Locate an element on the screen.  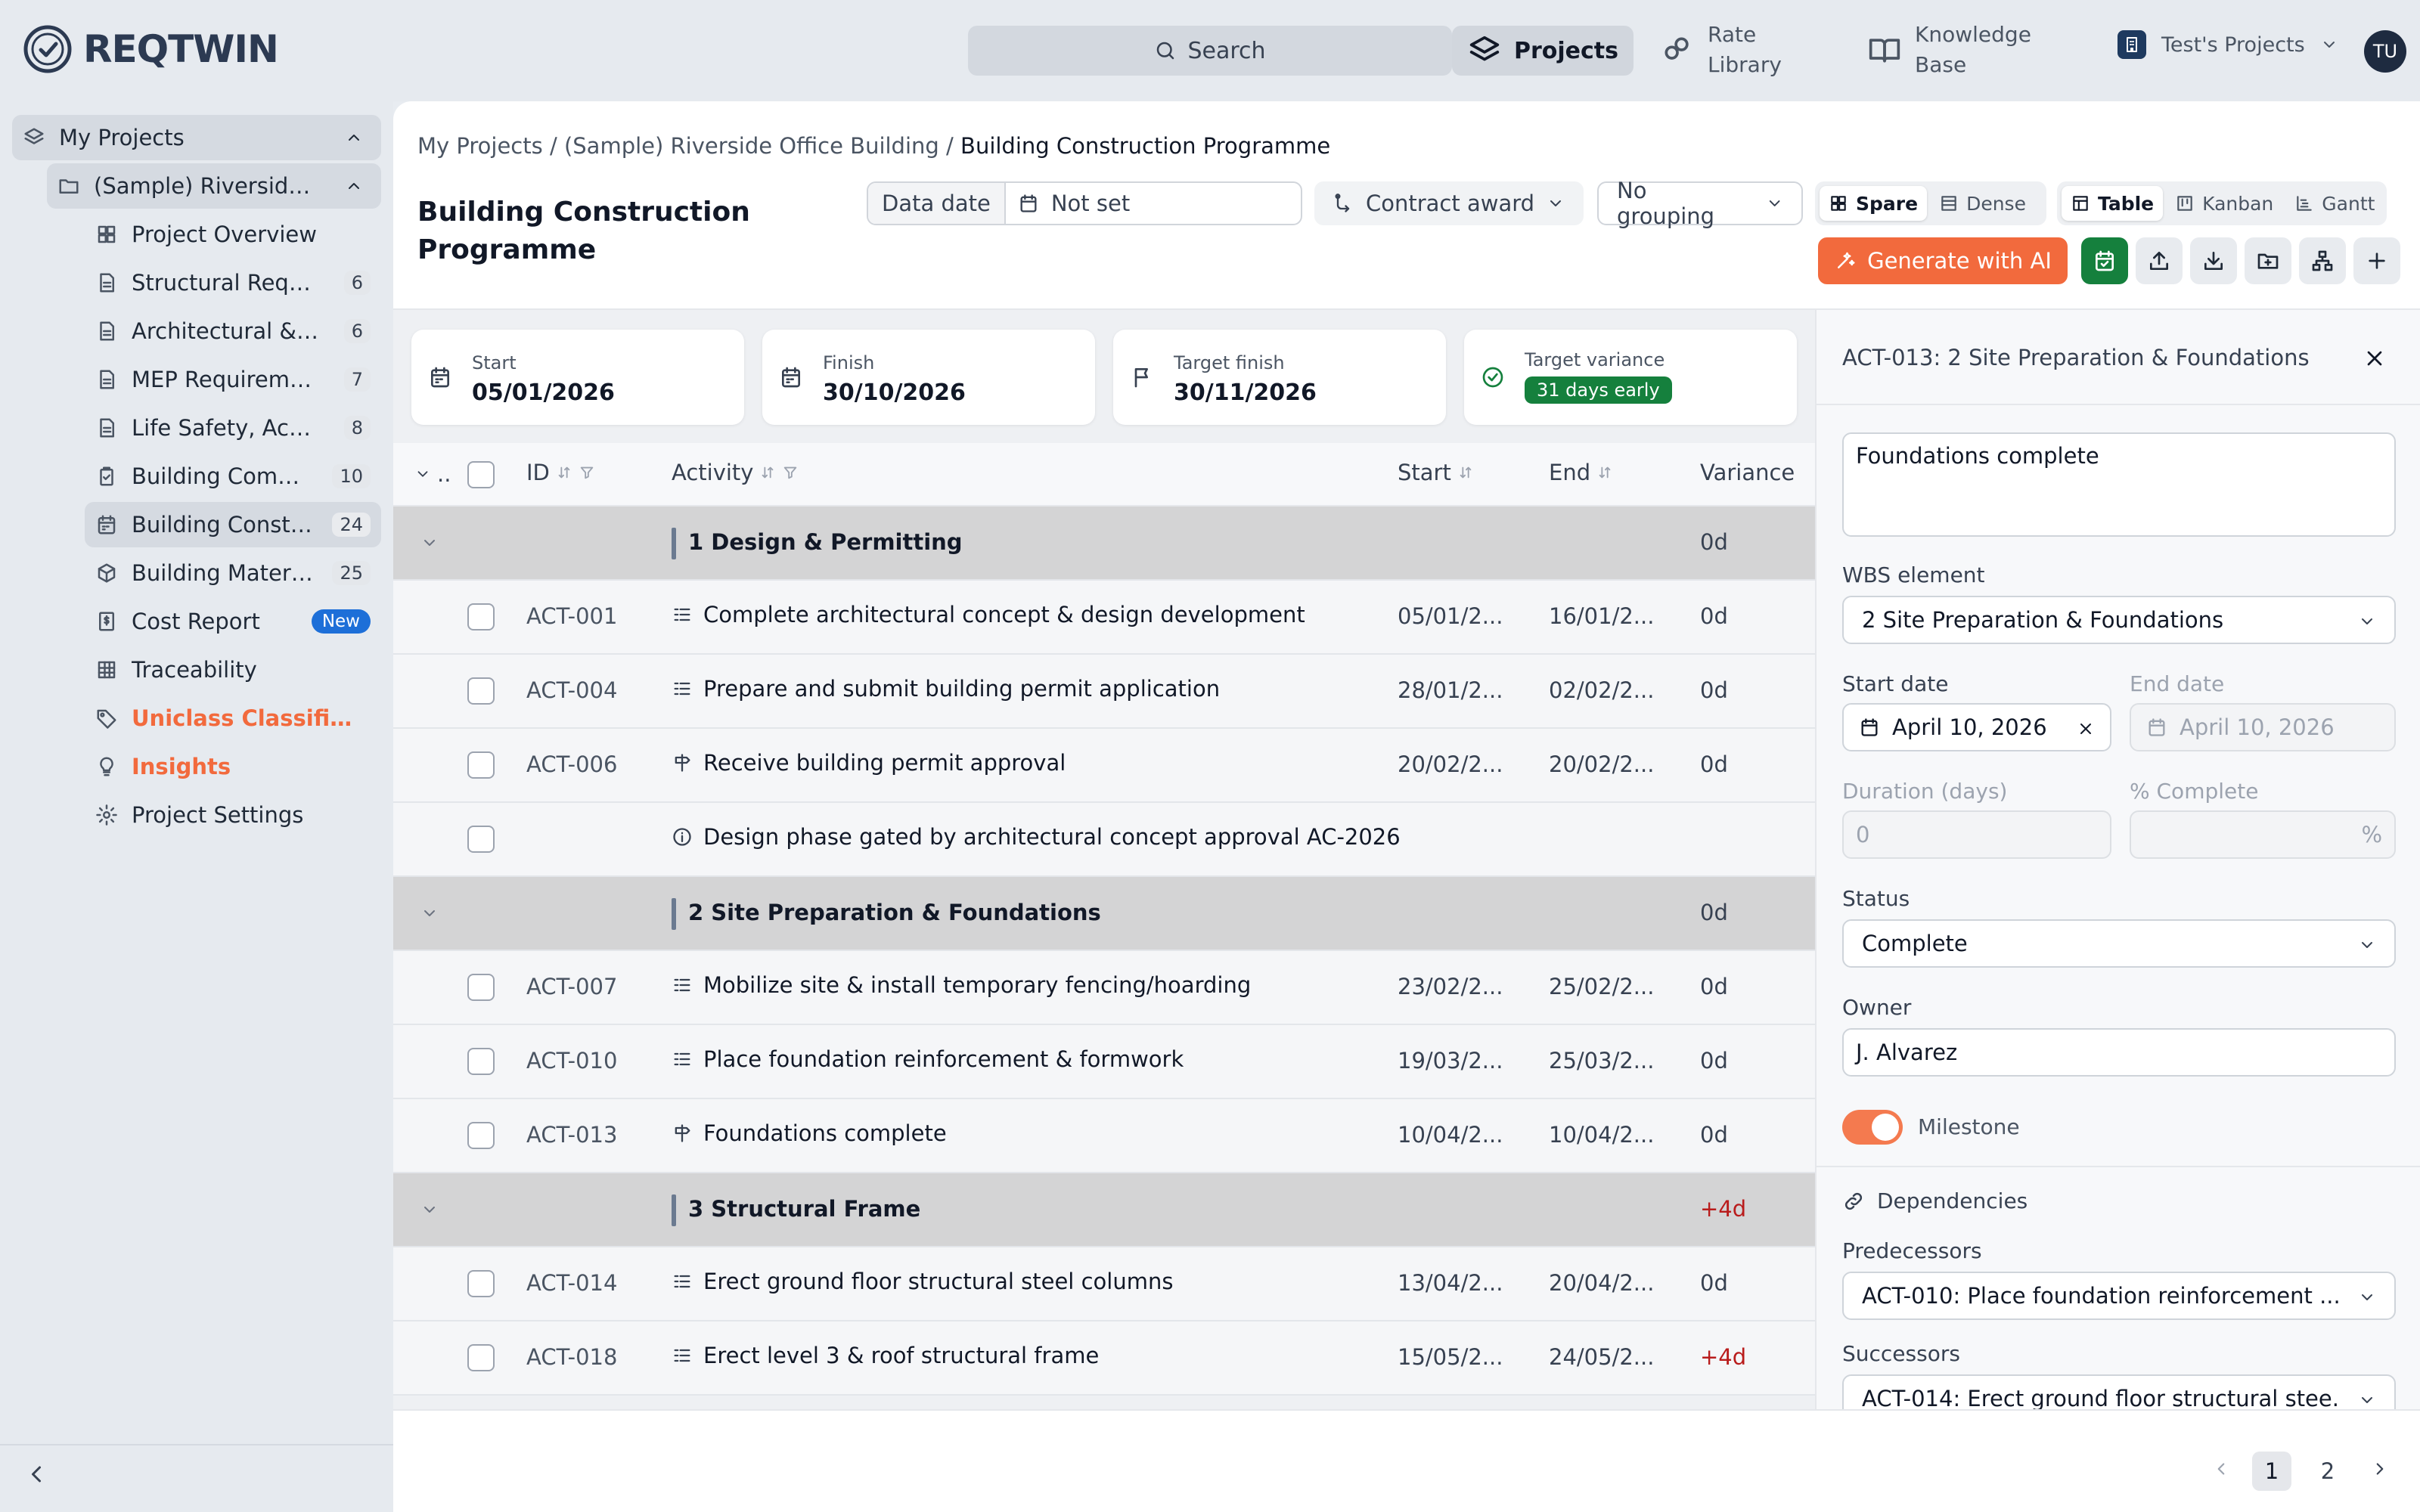
column-activity: Activity is located at coordinates (735, 472).